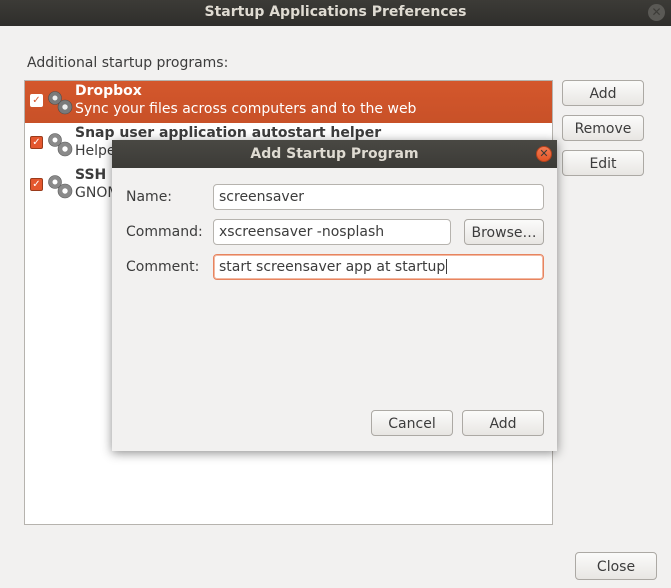 The height and width of the screenshot is (588, 671). I want to click on window-title: Startup Applications Preferences, so click(335, 12).